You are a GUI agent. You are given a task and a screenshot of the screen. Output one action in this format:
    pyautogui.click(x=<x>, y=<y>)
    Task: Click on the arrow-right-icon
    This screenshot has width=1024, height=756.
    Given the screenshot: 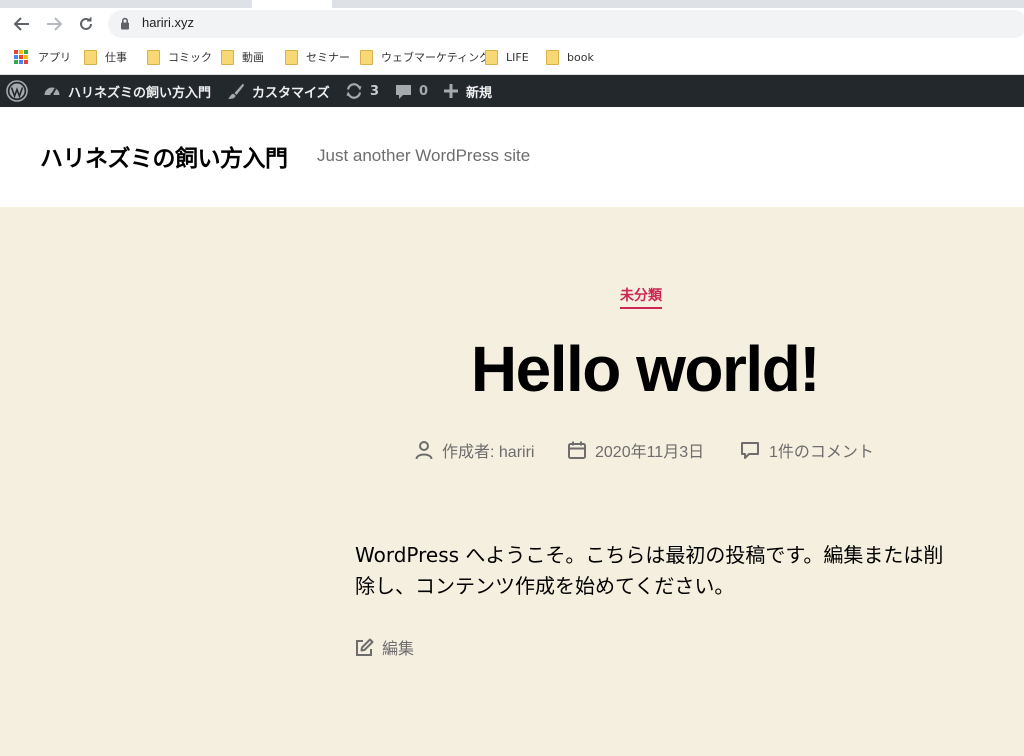 What is the action you would take?
    pyautogui.click(x=55, y=24)
    